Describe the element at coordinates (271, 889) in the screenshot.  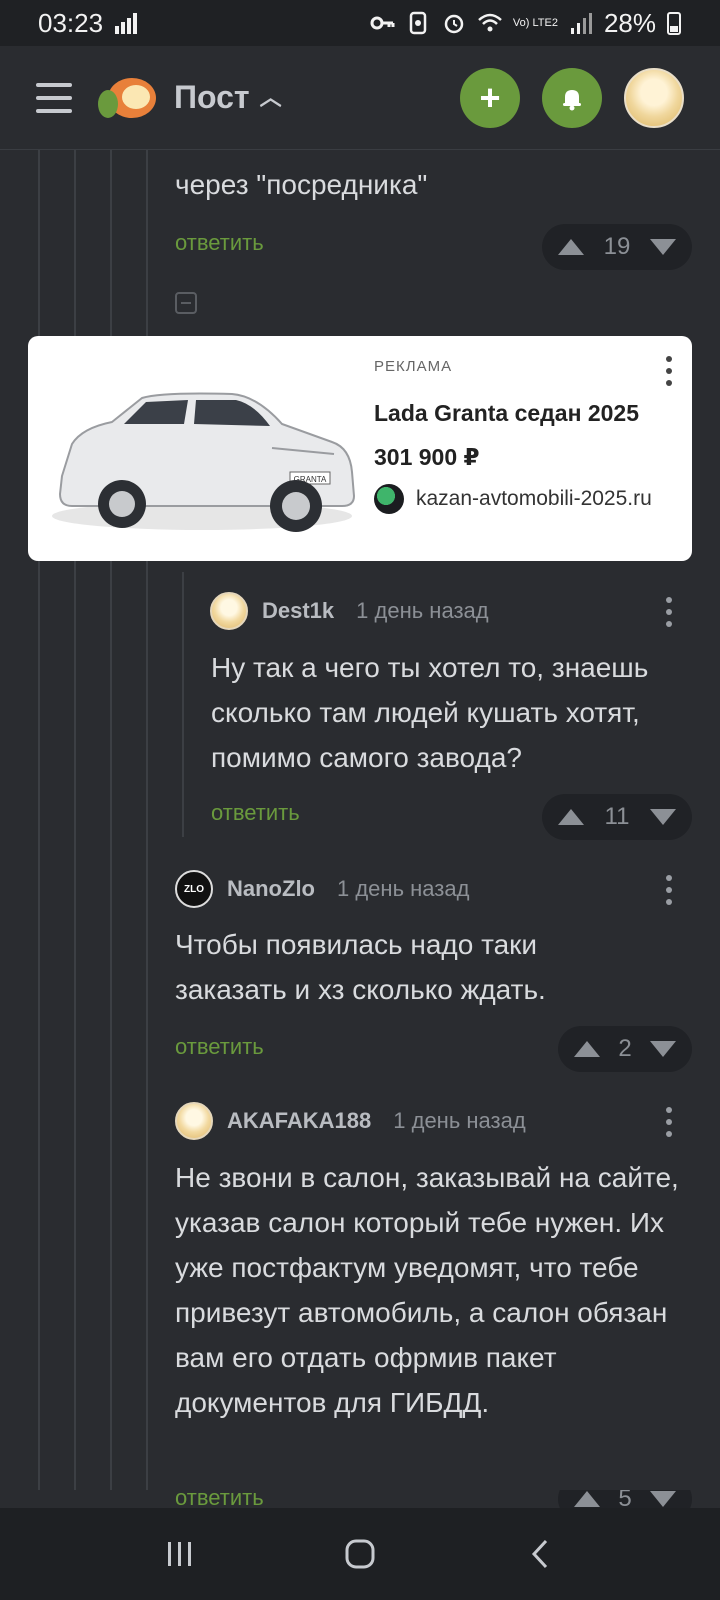
I see `comment-author: NanoZlo` at that location.